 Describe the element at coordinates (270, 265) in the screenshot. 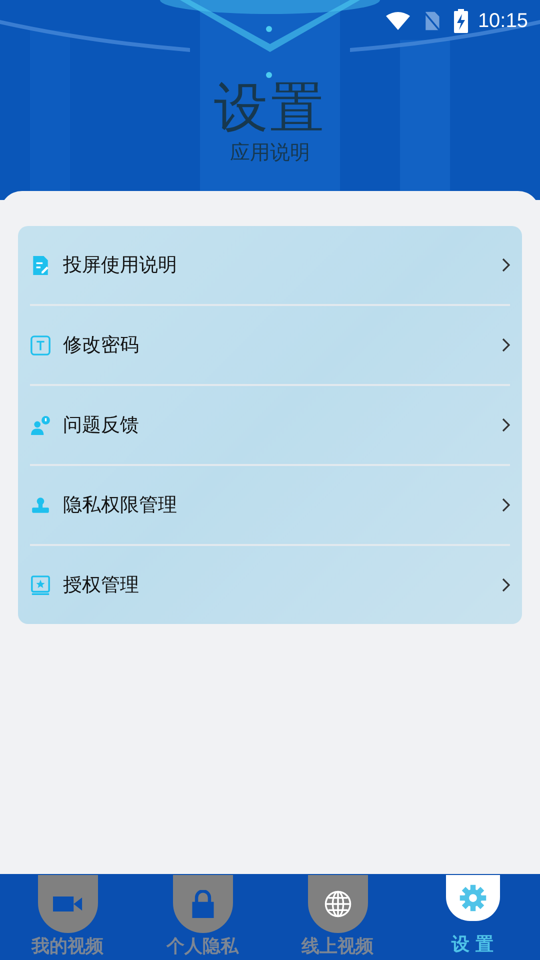

I see `menu-item: 投屏使用说明` at that location.